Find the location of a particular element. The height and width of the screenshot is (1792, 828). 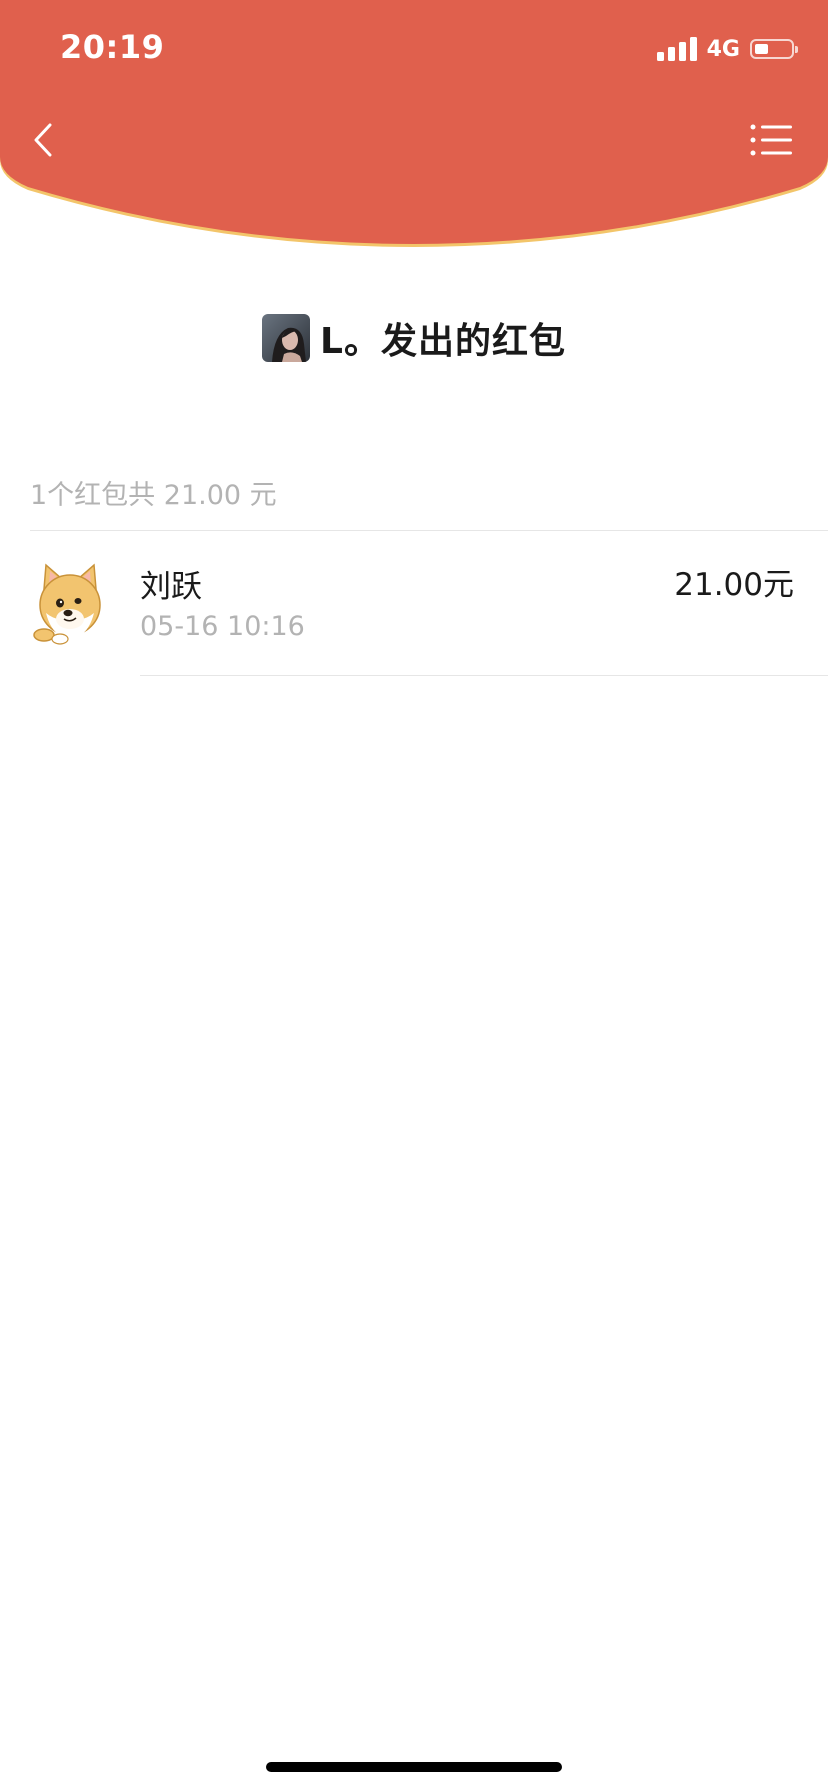

page-title: L。发出的红包 is located at coordinates (443, 341).